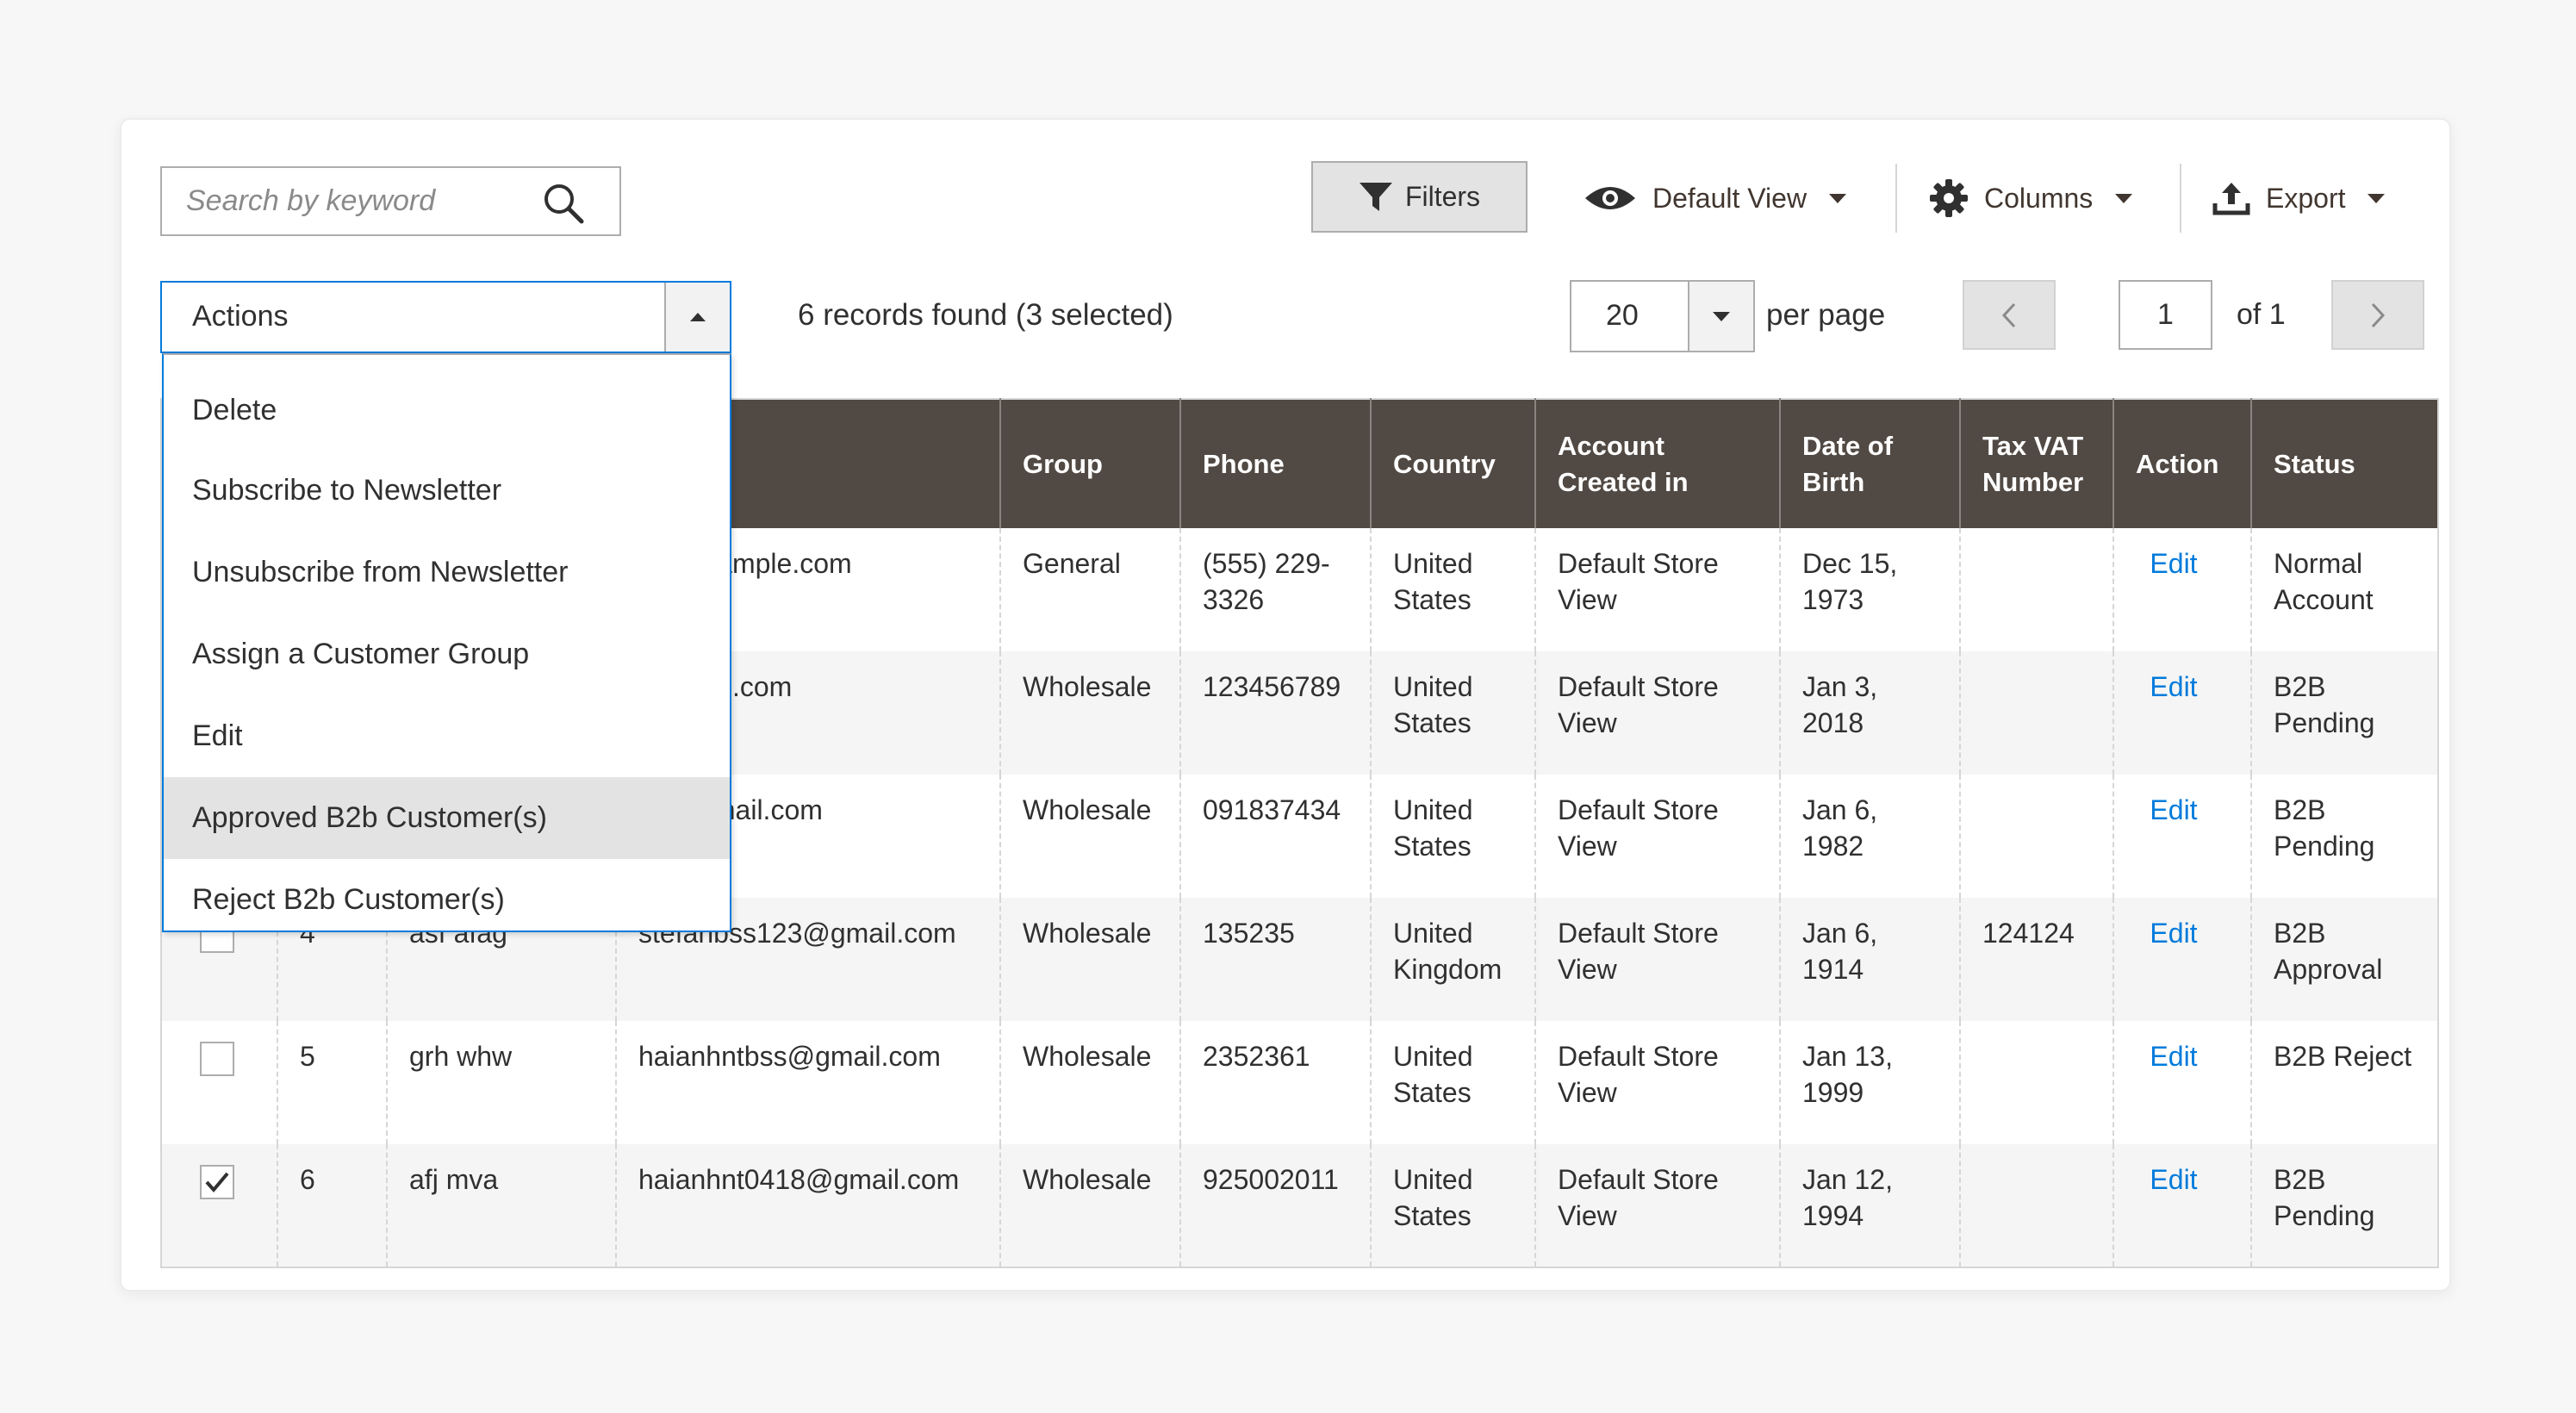 This screenshot has width=2576, height=1413. I want to click on filters-button: Filters, so click(1420, 197).